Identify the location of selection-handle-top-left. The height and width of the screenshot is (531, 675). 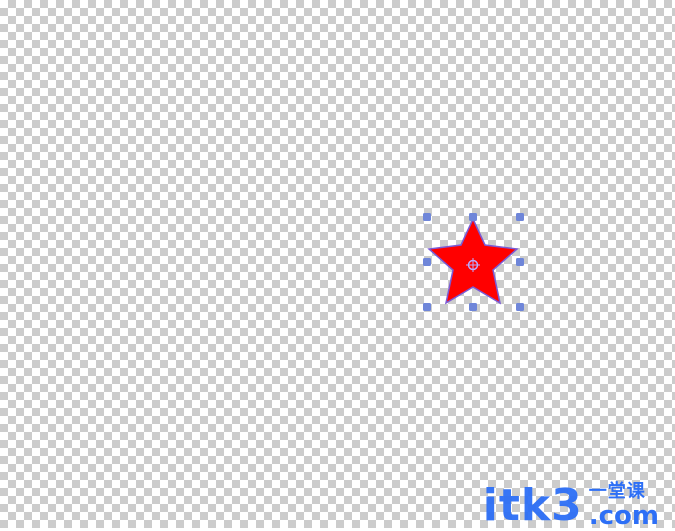
(427, 217).